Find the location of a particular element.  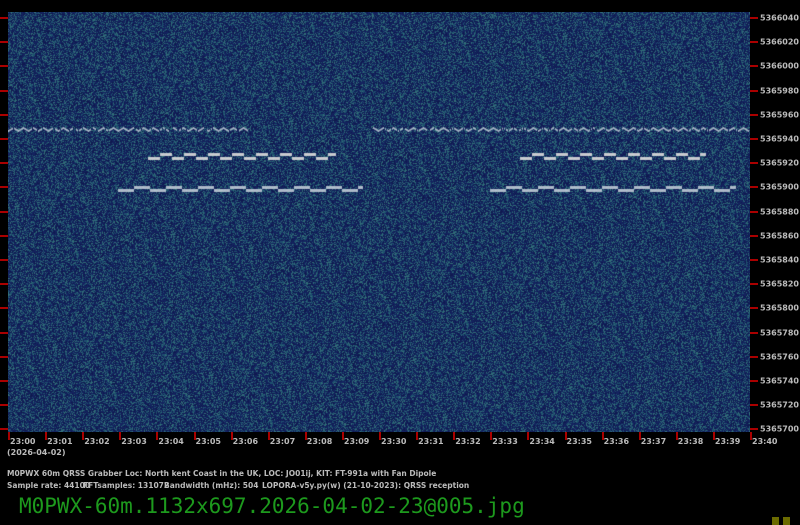

y-tick-label: 5365960 is located at coordinates (779, 115).